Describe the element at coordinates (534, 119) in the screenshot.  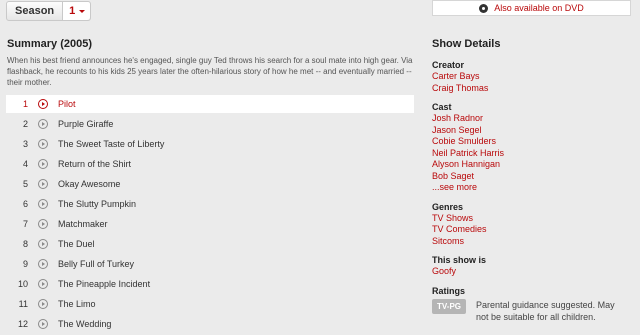
I see `cast-link: Josh Radnor` at that location.